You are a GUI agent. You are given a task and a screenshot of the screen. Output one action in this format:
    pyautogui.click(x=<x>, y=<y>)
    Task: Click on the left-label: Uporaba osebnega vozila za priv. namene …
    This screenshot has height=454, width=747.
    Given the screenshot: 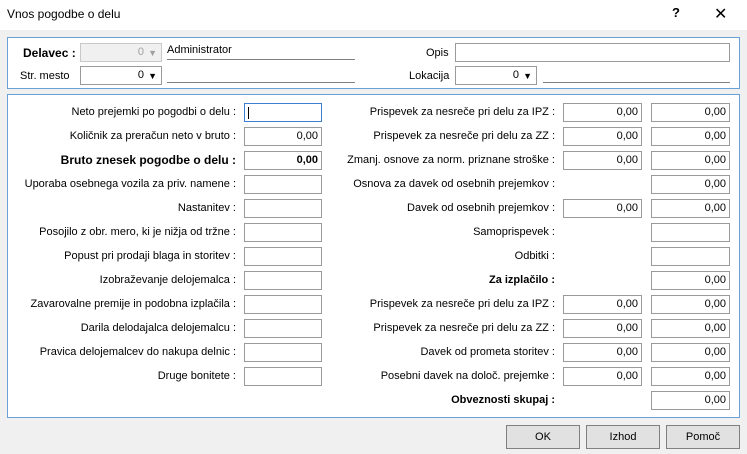 What is the action you would take?
    pyautogui.click(x=130, y=184)
    